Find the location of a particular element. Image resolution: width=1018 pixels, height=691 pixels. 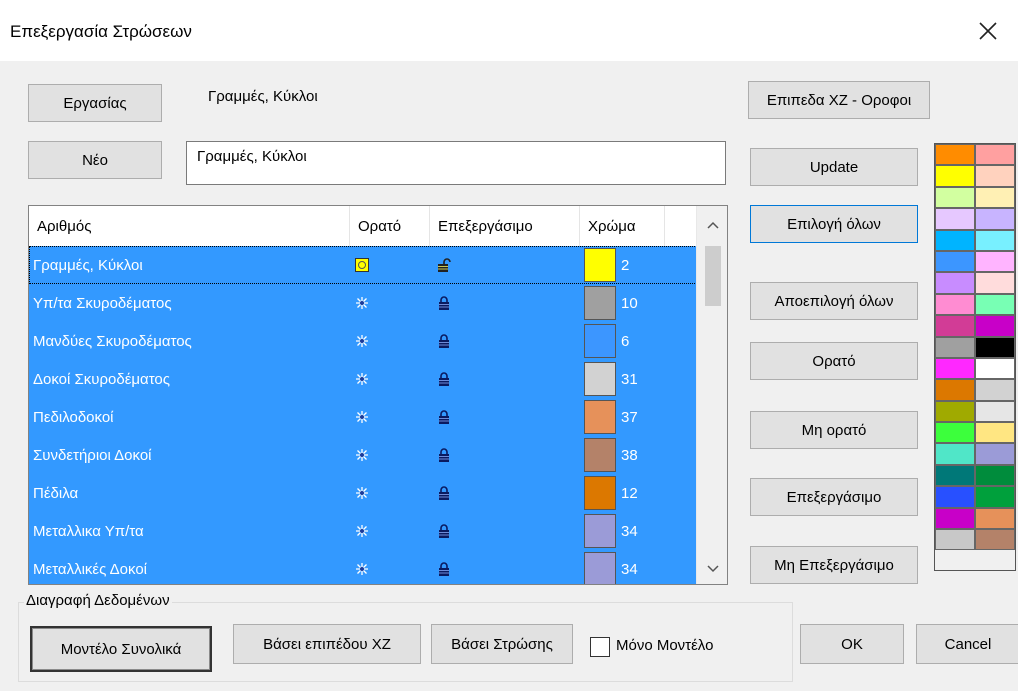

list-item: Μεταλλικα Υπ/τα 34 is located at coordinates (363, 531).